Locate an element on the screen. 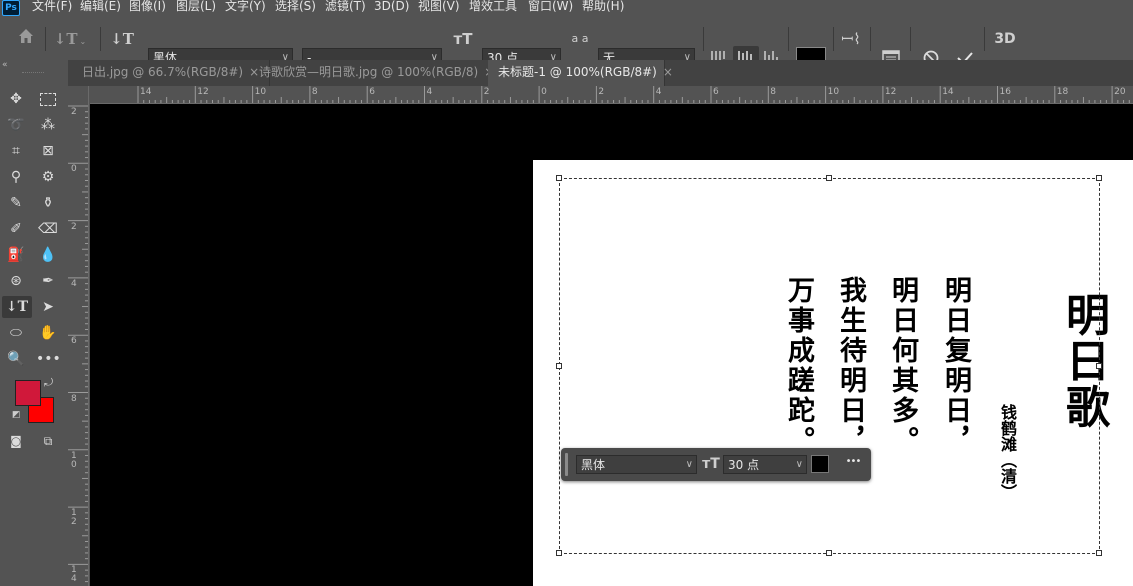 This screenshot has height=586, width=1133. ruler-label: 18 is located at coordinates (1062, 92).